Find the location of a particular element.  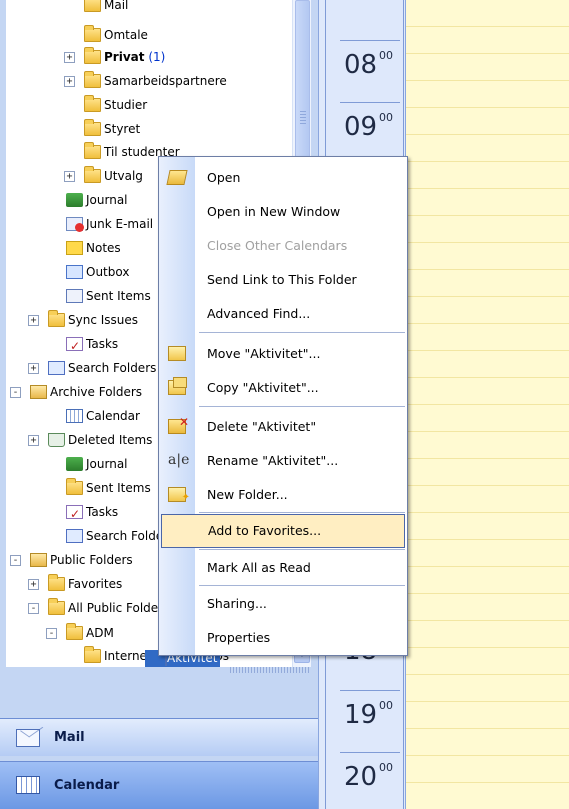

outbox-icon is located at coordinates (74, 272).